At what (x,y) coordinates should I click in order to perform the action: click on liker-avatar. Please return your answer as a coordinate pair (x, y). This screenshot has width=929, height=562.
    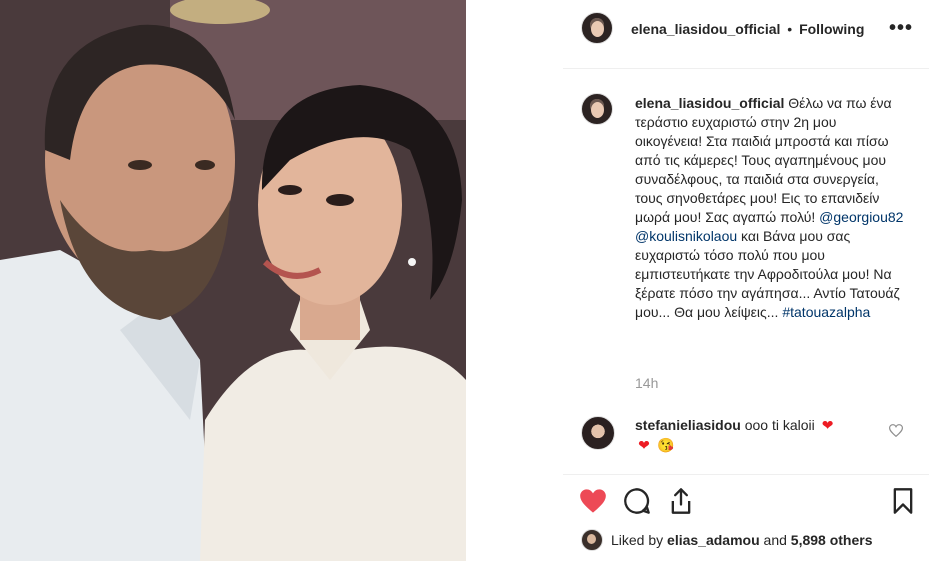
    Looking at the image, I should click on (592, 540).